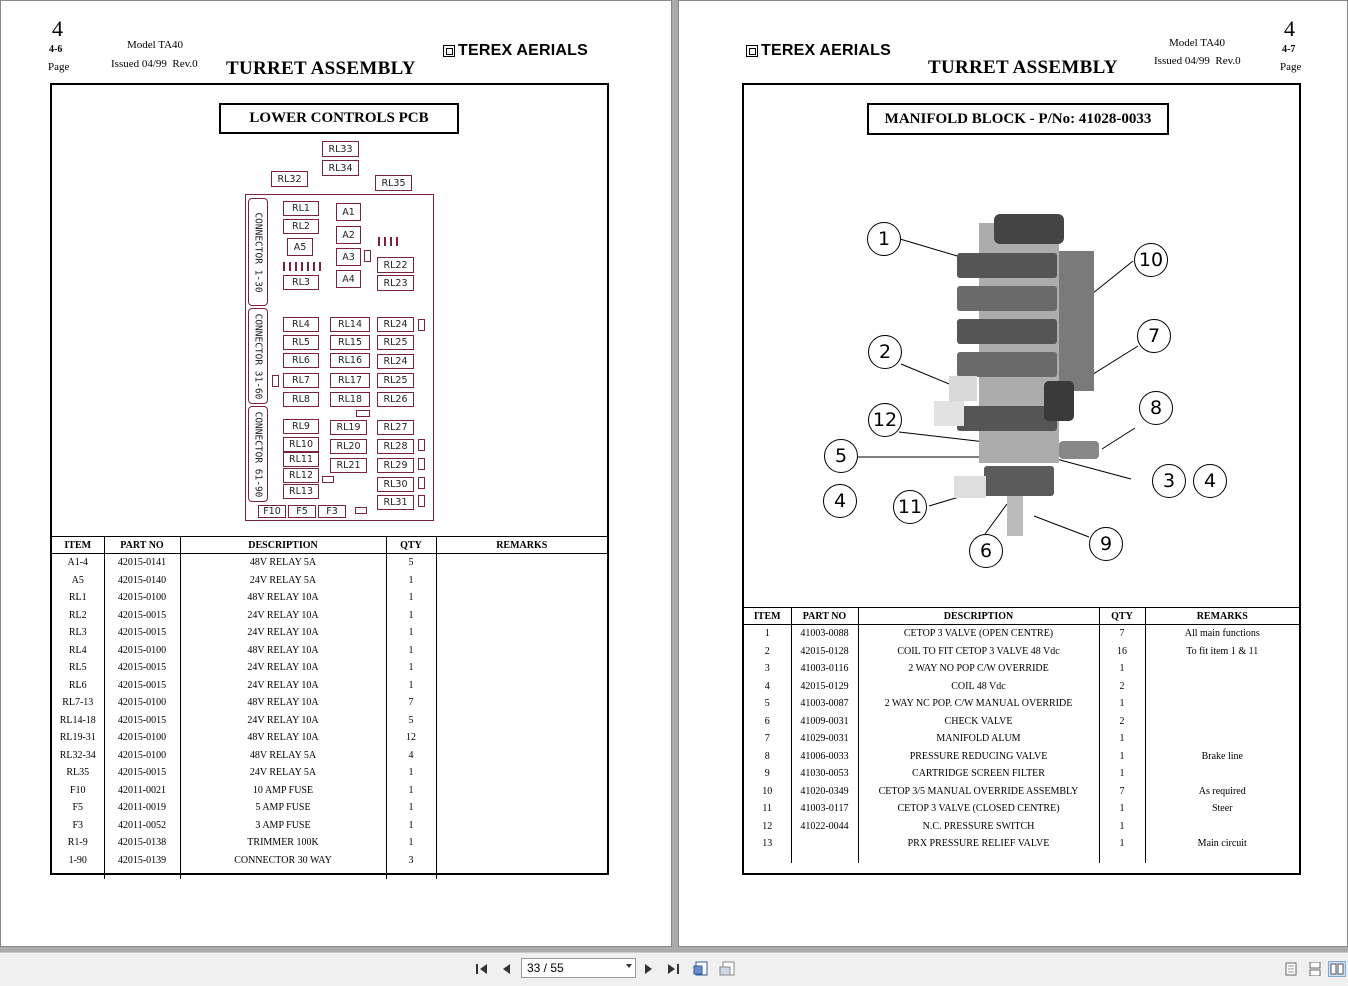 This screenshot has height=986, width=1348. I want to click on table-cell: RL6, so click(77, 685).